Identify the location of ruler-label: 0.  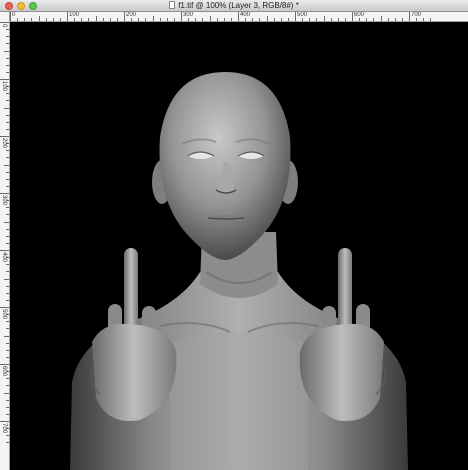
(14, 15).